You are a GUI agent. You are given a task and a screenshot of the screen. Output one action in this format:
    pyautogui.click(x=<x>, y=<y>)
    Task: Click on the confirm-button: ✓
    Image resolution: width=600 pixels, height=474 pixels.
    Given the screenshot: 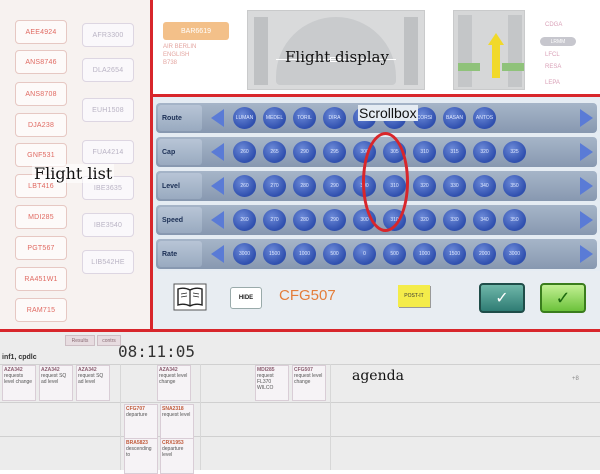 What is the action you would take?
    pyautogui.click(x=502, y=298)
    